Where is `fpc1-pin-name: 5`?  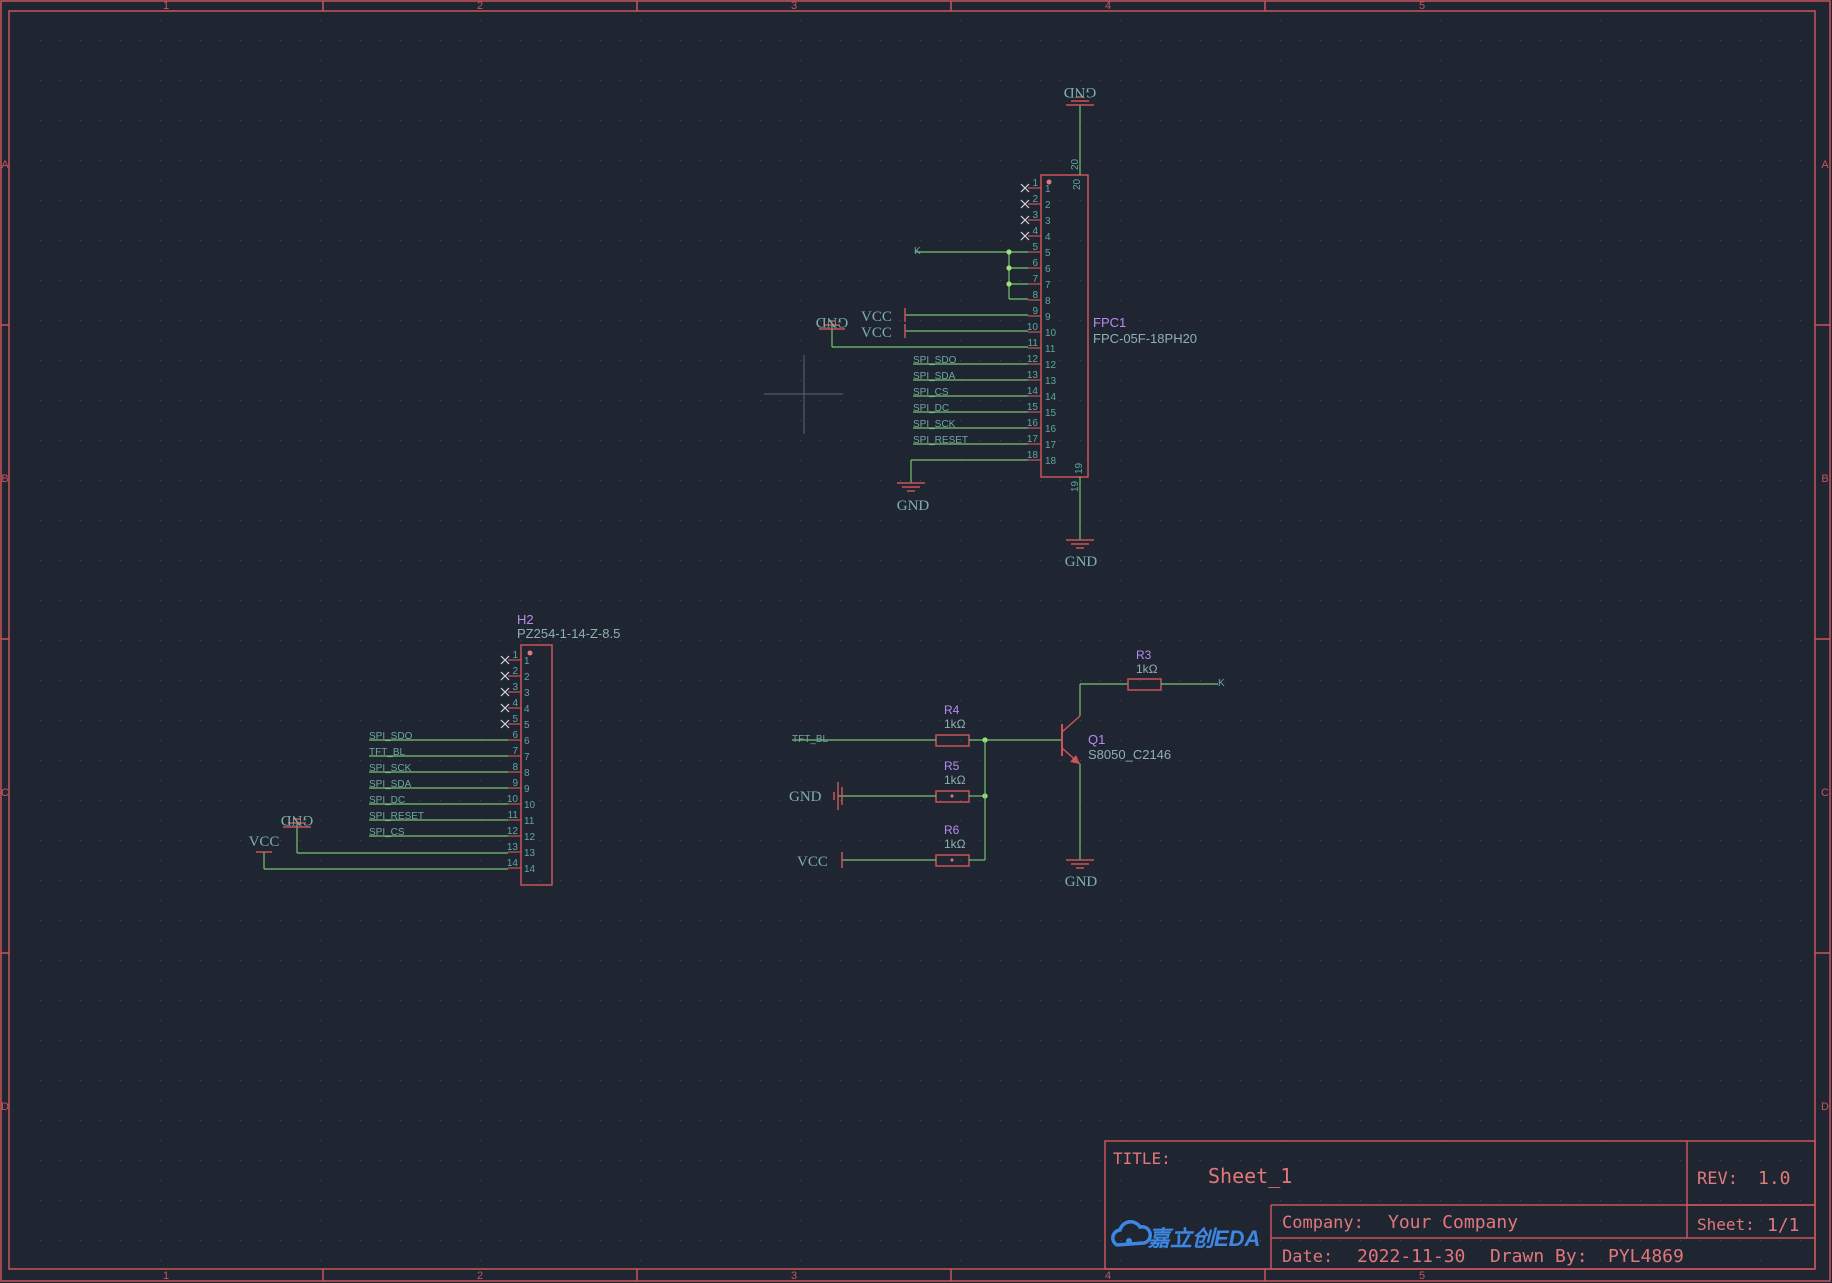
fpc1-pin-name: 5 is located at coordinates (1048, 253).